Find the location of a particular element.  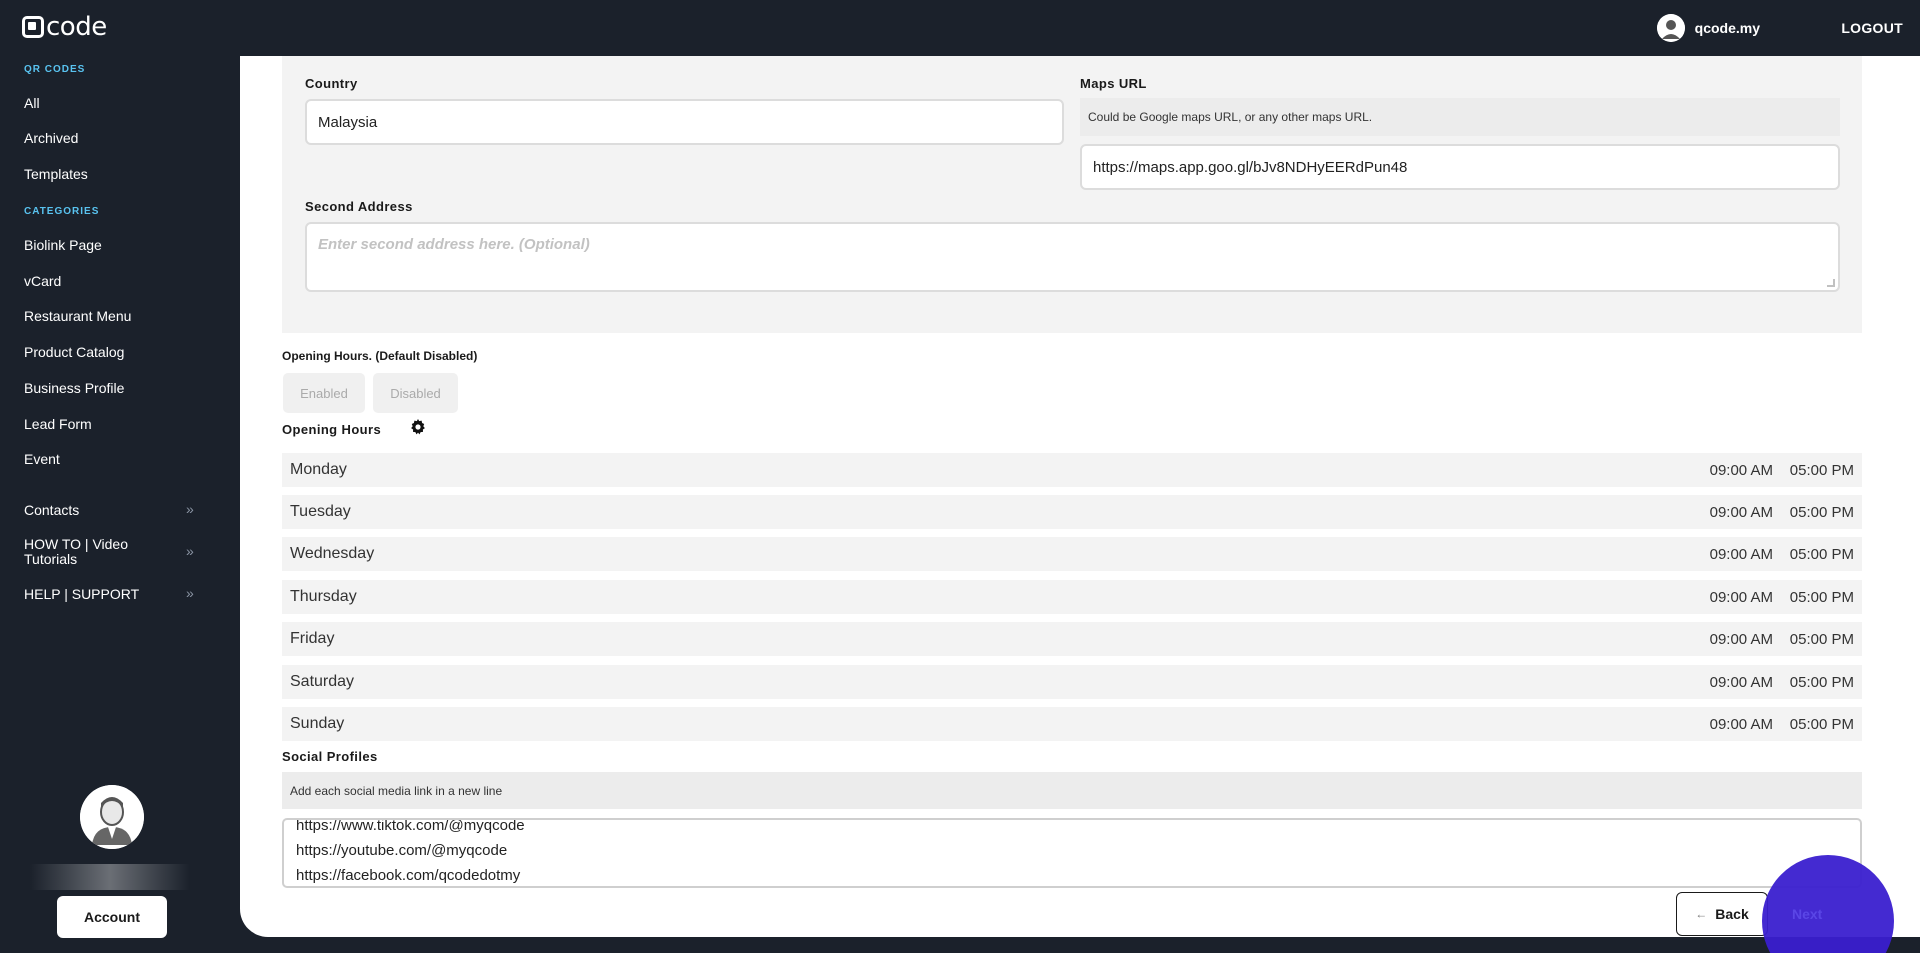

day-name: Thursday is located at coordinates (323, 596).